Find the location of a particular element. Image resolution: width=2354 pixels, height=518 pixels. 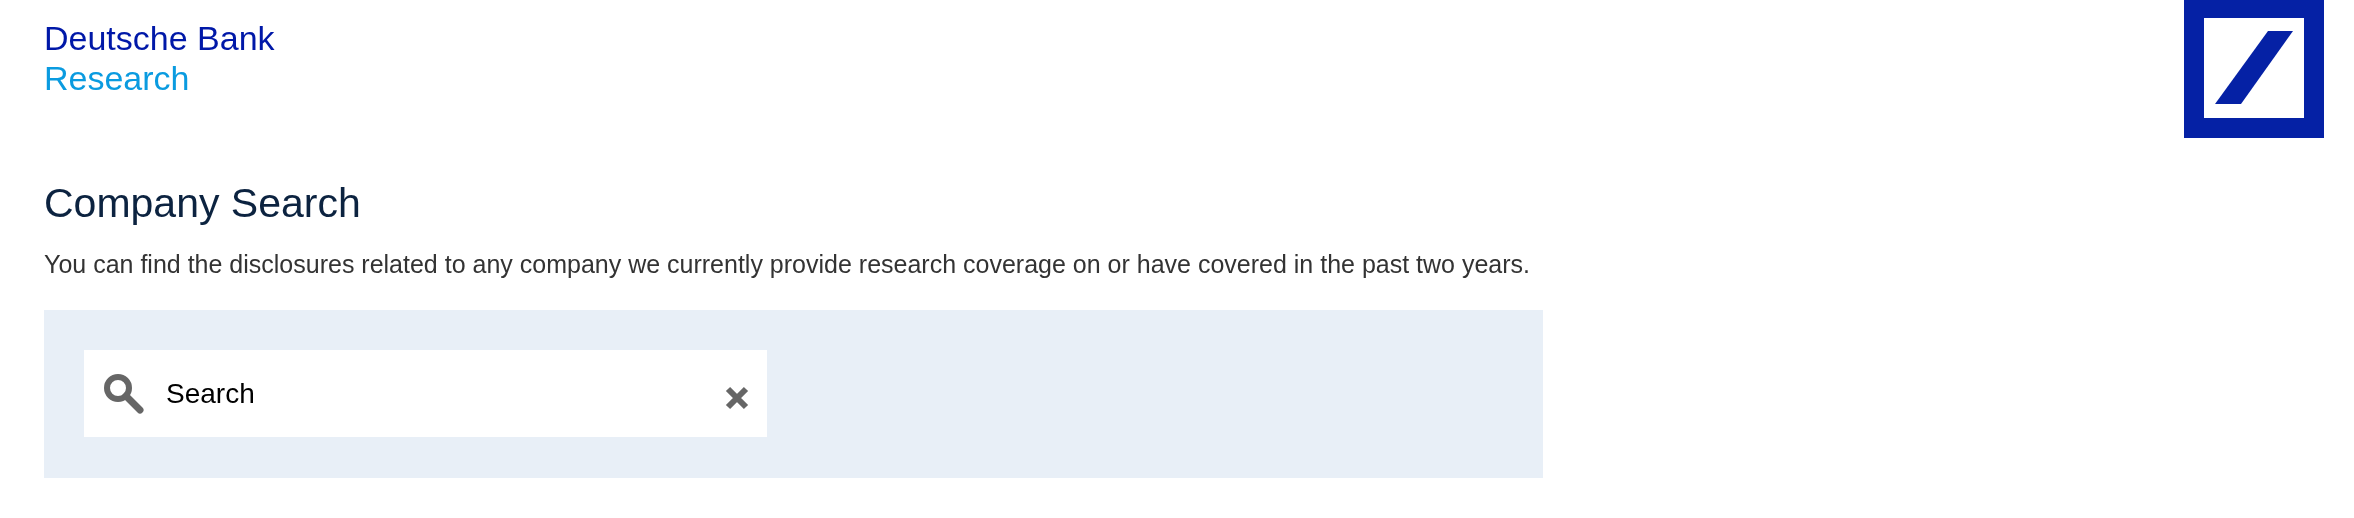

brand-name: Deutsche Bank is located at coordinates (159, 38).